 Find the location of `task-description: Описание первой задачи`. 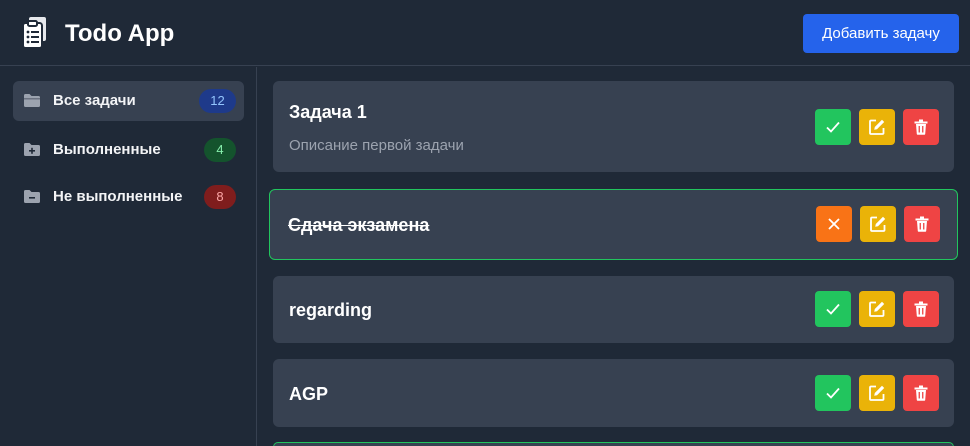

task-description: Описание первой задачи is located at coordinates (376, 145).